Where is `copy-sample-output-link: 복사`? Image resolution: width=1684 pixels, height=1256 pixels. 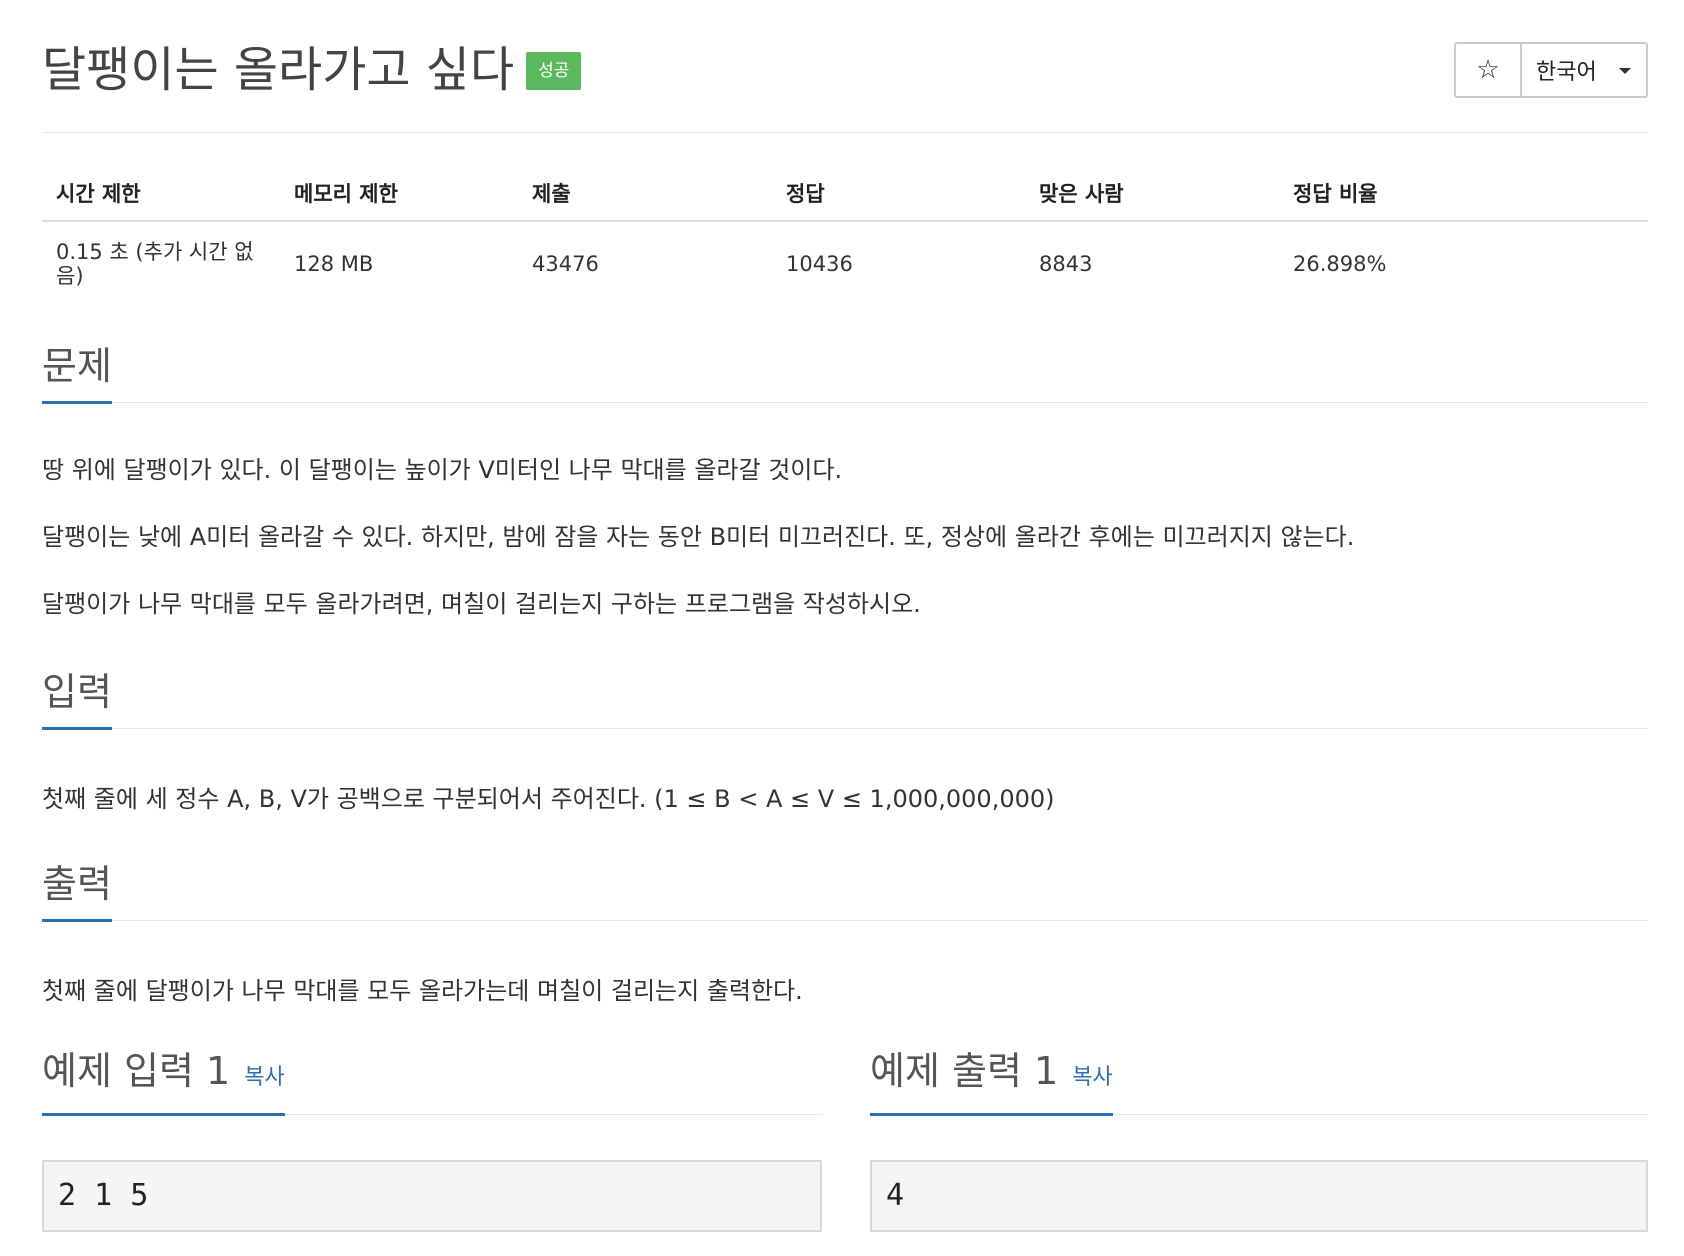 copy-sample-output-link: 복사 is located at coordinates (1092, 1077).